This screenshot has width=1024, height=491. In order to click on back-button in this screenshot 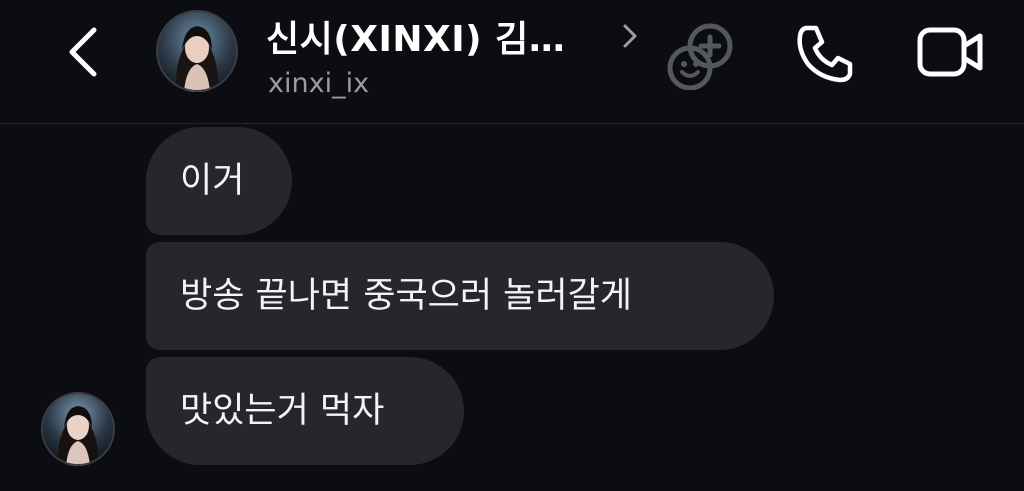, I will do `click(84, 52)`.